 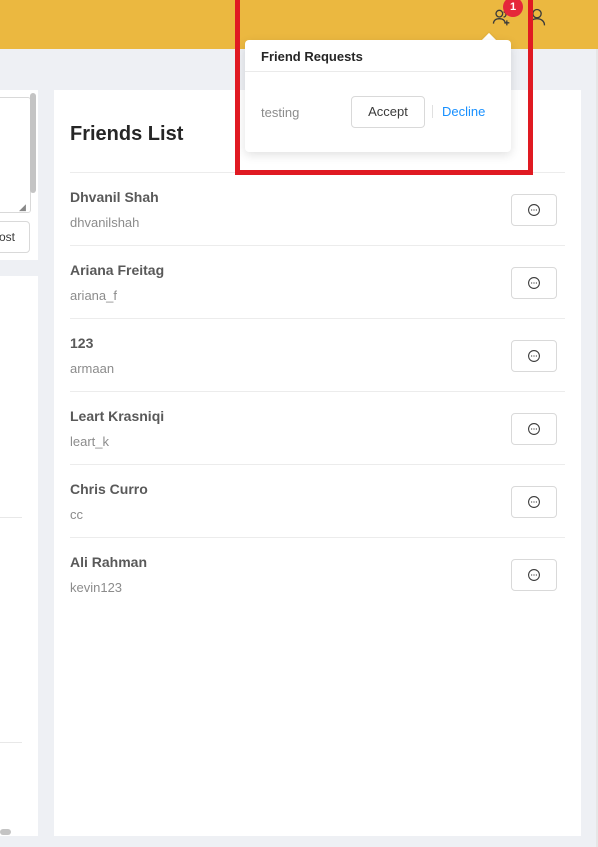 What do you see at coordinates (117, 416) in the screenshot?
I see `friend-name: Leart Krasniqi` at bounding box center [117, 416].